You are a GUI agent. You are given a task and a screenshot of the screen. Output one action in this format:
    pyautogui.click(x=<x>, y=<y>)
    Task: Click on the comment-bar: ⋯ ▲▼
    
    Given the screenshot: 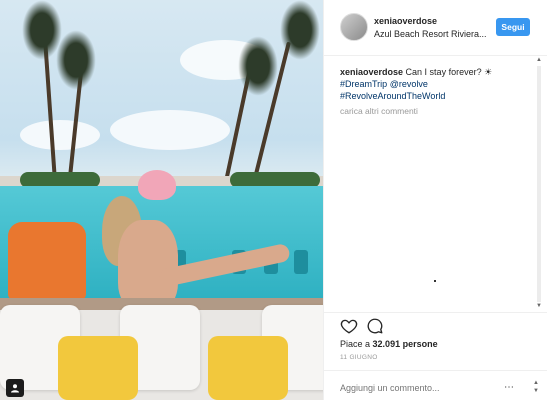 What is the action you would take?
    pyautogui.click(x=435, y=385)
    